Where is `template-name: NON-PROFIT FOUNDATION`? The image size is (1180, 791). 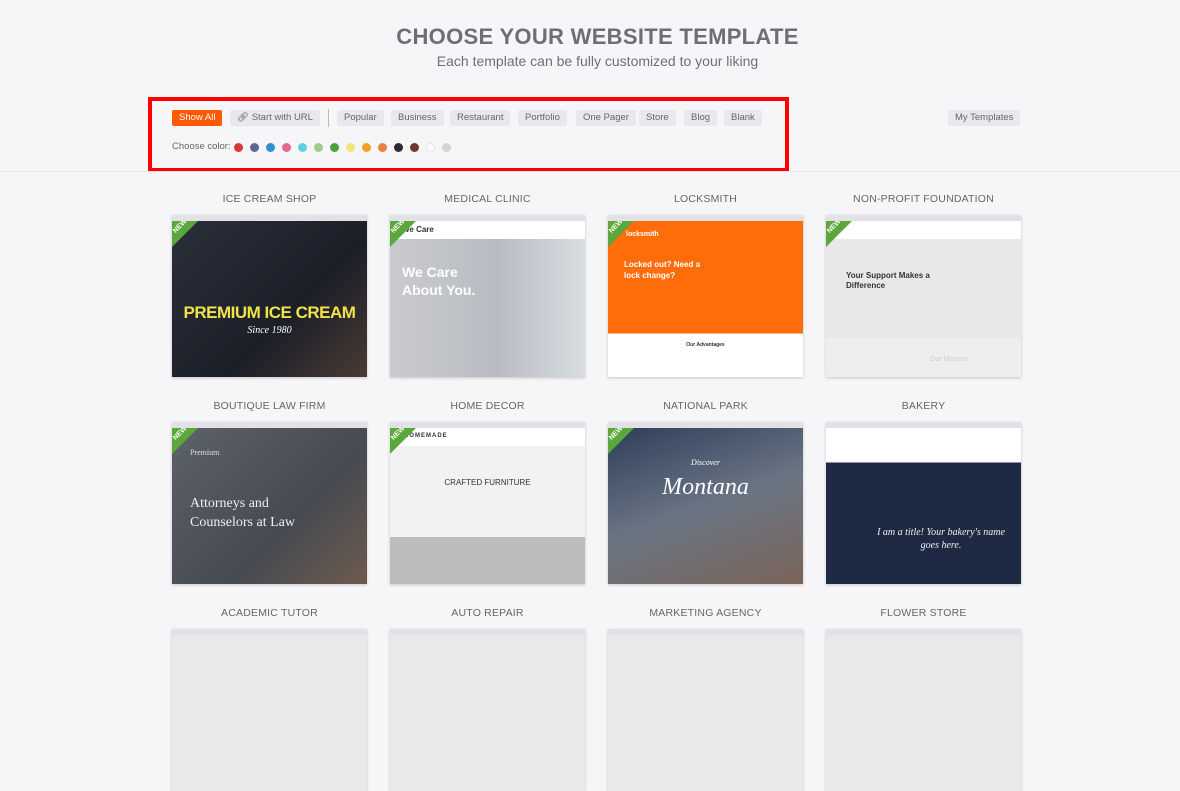
template-name: NON-PROFIT FOUNDATION is located at coordinates (923, 199).